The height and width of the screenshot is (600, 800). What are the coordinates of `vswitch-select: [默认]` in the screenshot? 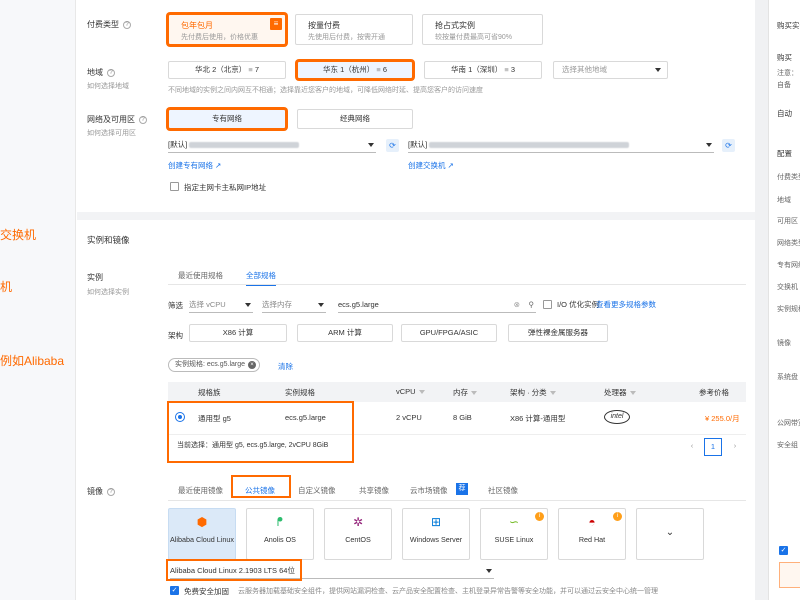 It's located at (561, 145).